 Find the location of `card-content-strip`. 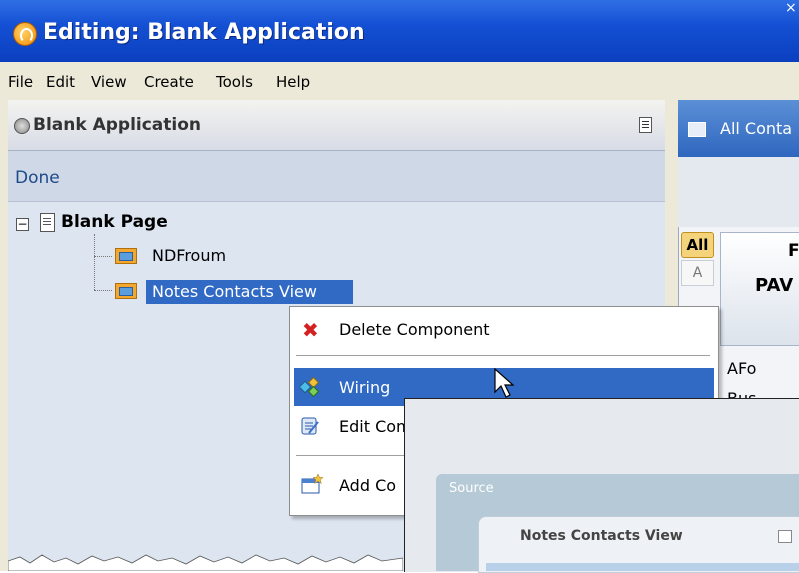

card-content-strip is located at coordinates (642, 567).